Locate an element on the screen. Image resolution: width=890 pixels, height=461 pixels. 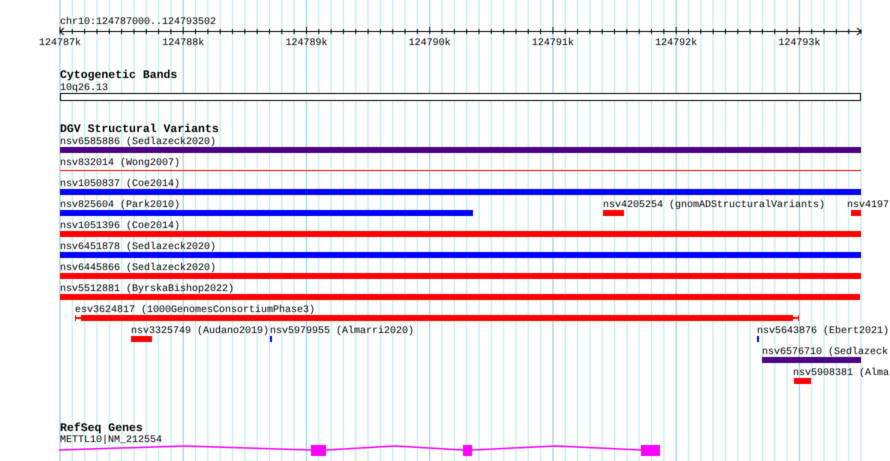
variant-label: nsv5979955 (Almarri2020) is located at coordinates (342, 331).